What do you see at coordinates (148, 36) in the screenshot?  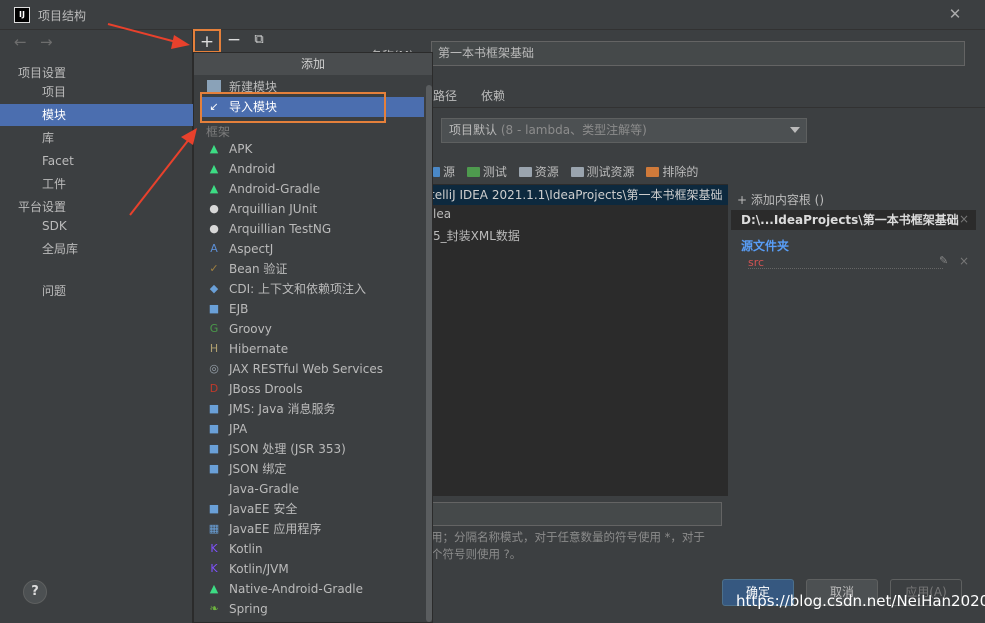 I see `arrow-to-add-icon` at bounding box center [148, 36].